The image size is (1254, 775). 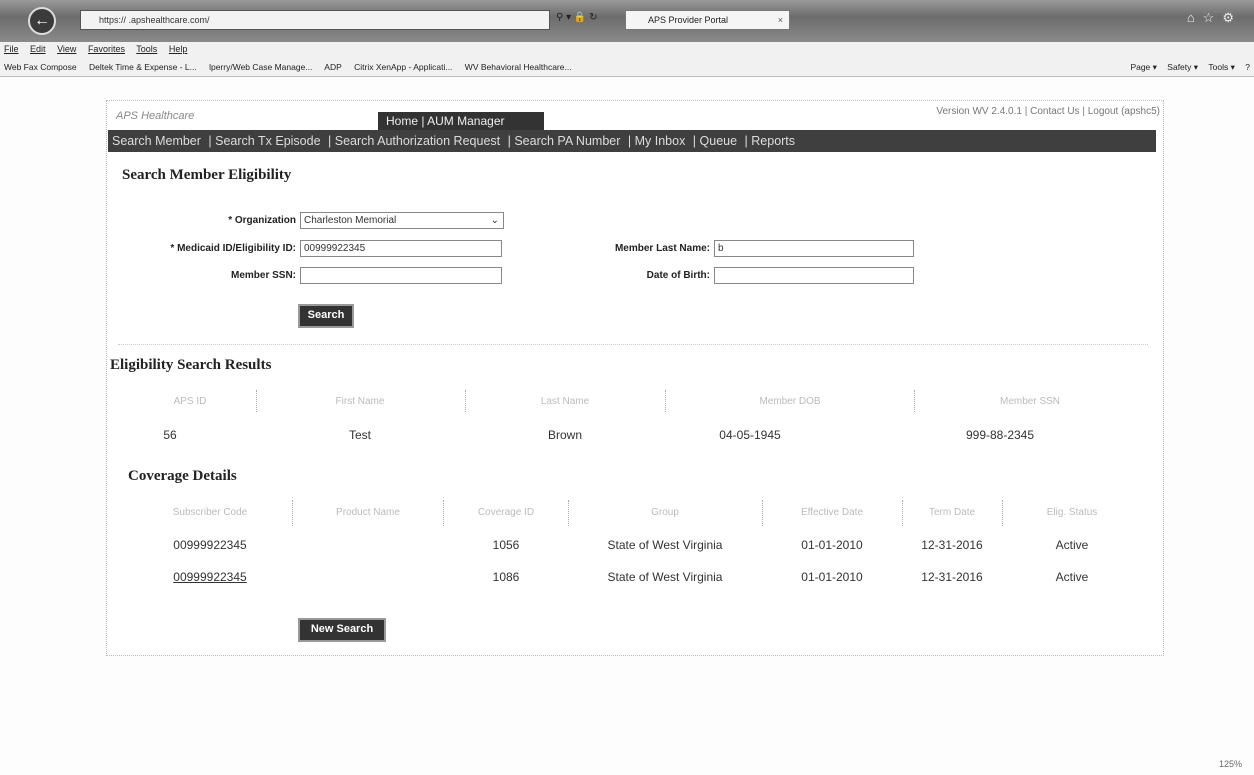 What do you see at coordinates (146, 49) in the screenshot?
I see `menu-tools: Tools` at bounding box center [146, 49].